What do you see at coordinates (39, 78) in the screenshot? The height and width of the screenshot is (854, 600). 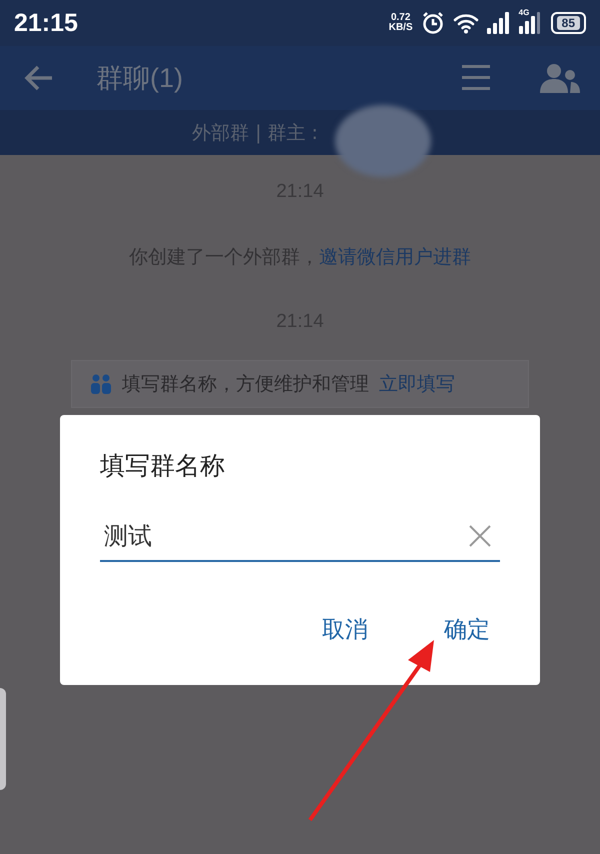 I see `back-icon` at bounding box center [39, 78].